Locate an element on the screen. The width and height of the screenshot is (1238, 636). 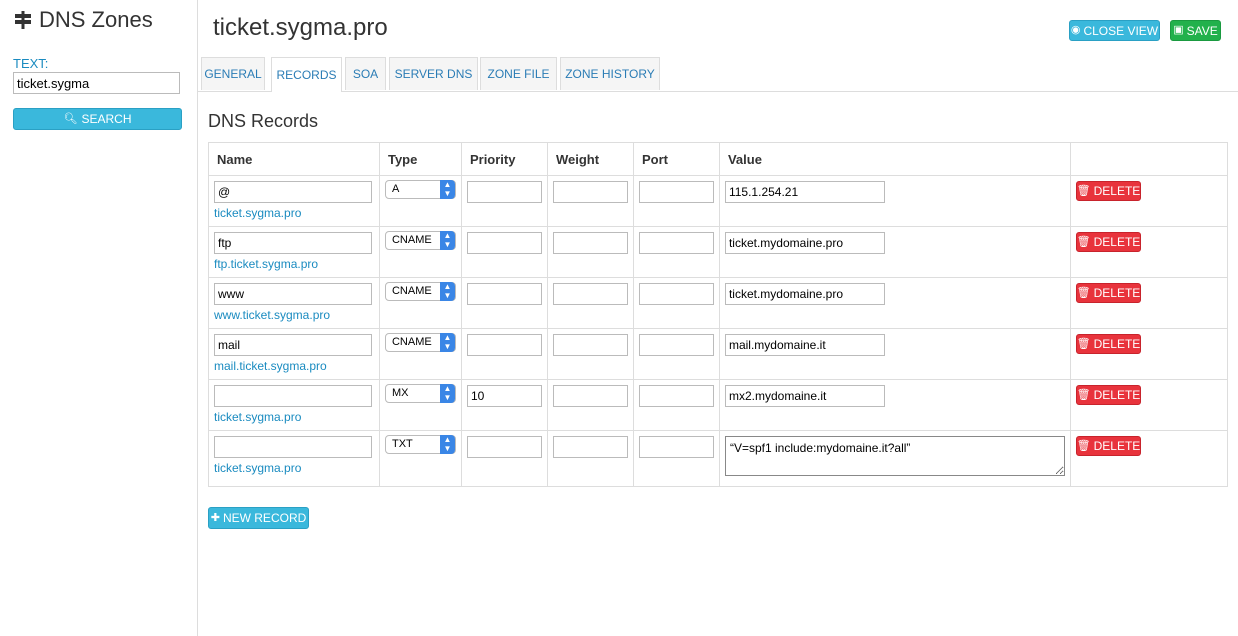
table-row: ticket.sygma.pro MX ▲▼ 🗑︎ DELETE is located at coordinates (718, 405).